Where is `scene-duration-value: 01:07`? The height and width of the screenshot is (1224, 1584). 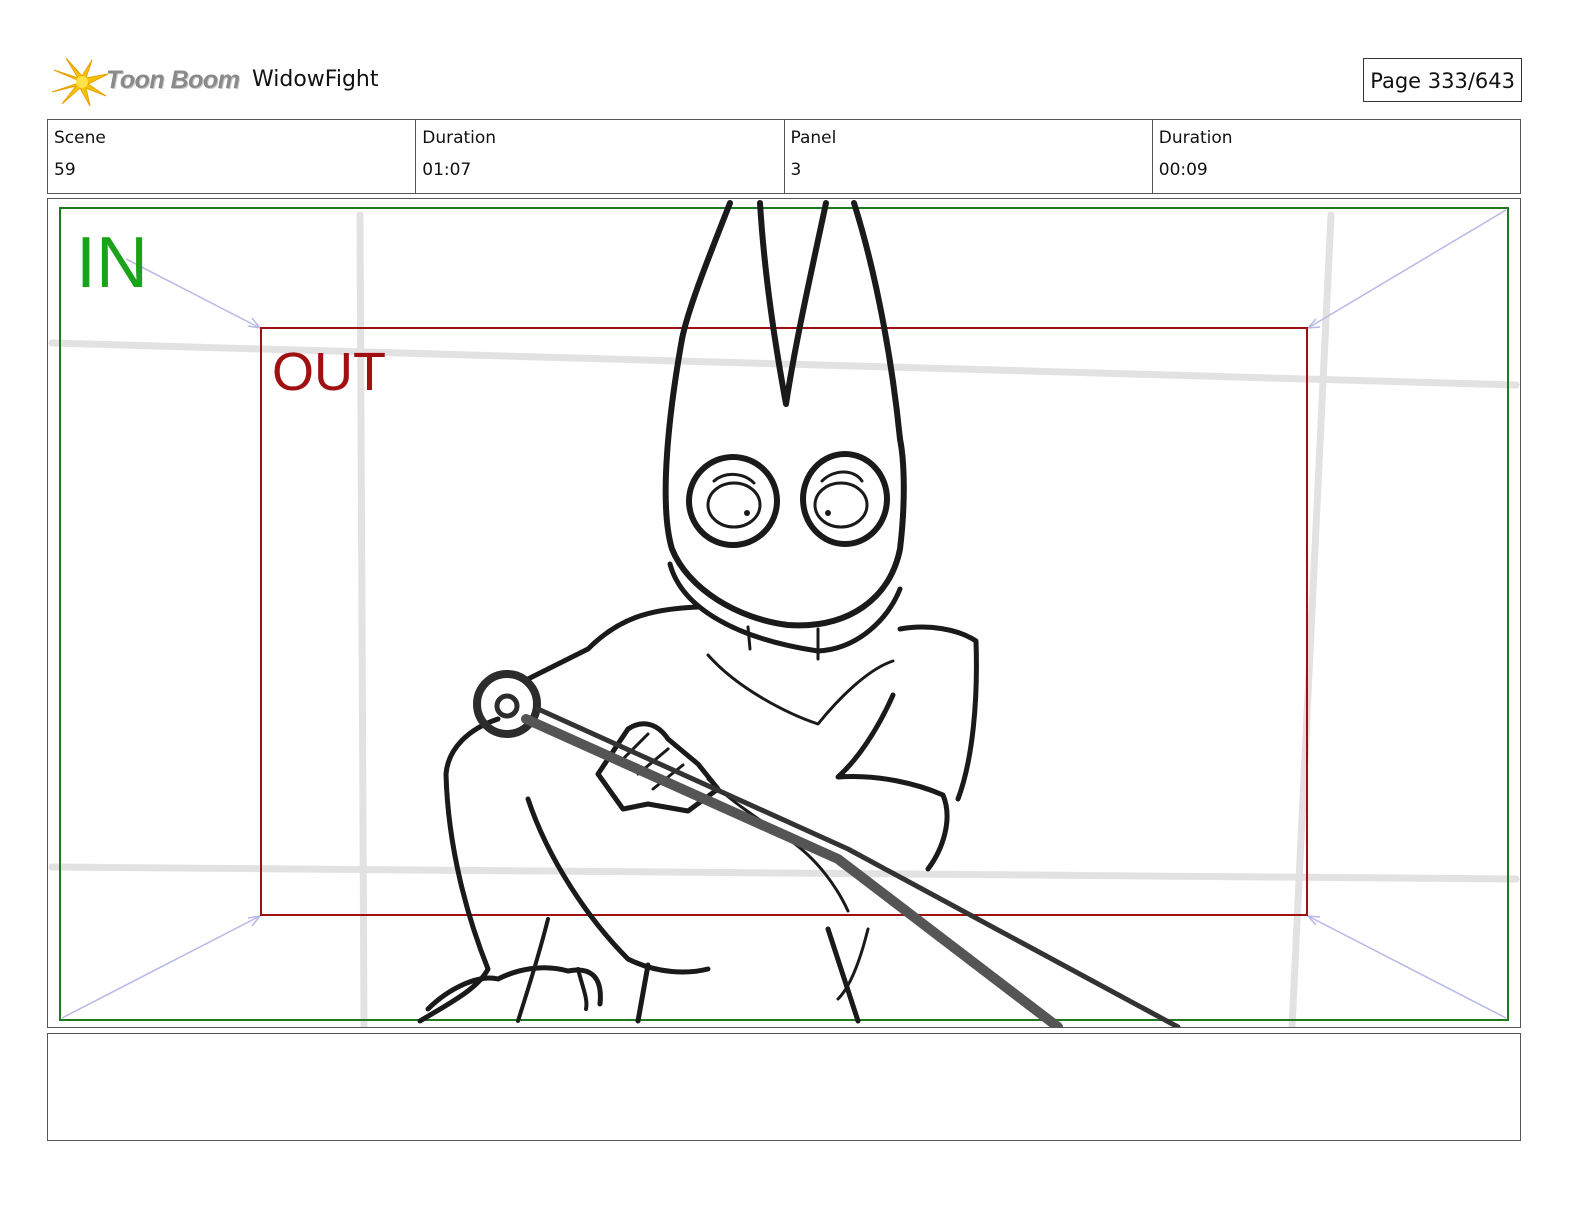
scene-duration-value: 01:07 is located at coordinates (447, 170).